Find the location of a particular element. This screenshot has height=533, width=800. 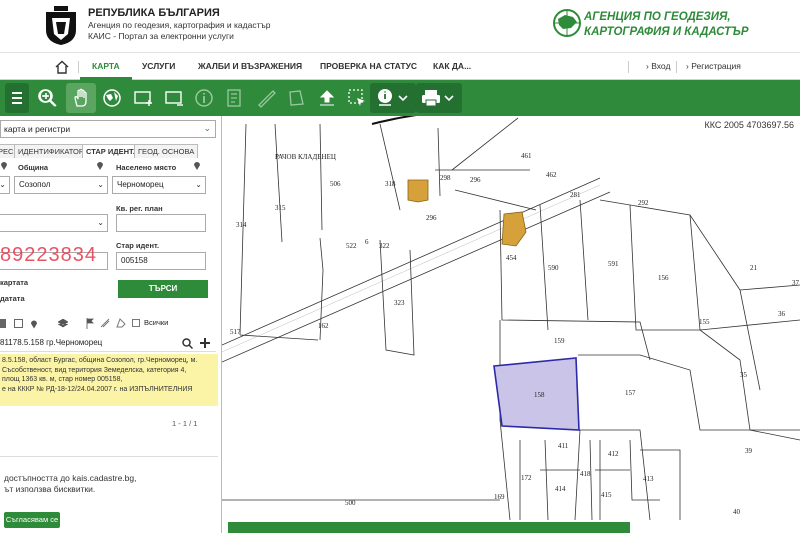

nav-tab-complaints: ЖАЛБИ И ВЪЗРАЖЕНИЯ is located at coordinates (250, 66).